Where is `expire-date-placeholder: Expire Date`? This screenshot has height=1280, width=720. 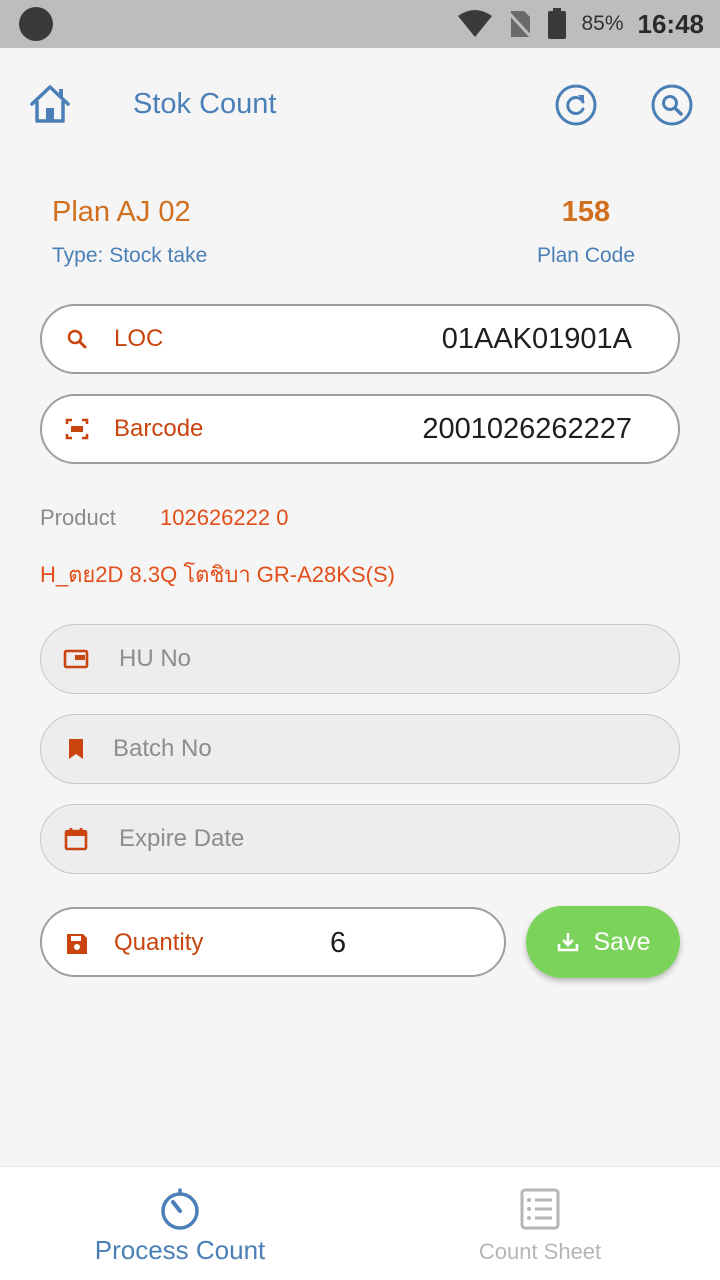
expire-date-placeholder: Expire Date is located at coordinates (182, 838).